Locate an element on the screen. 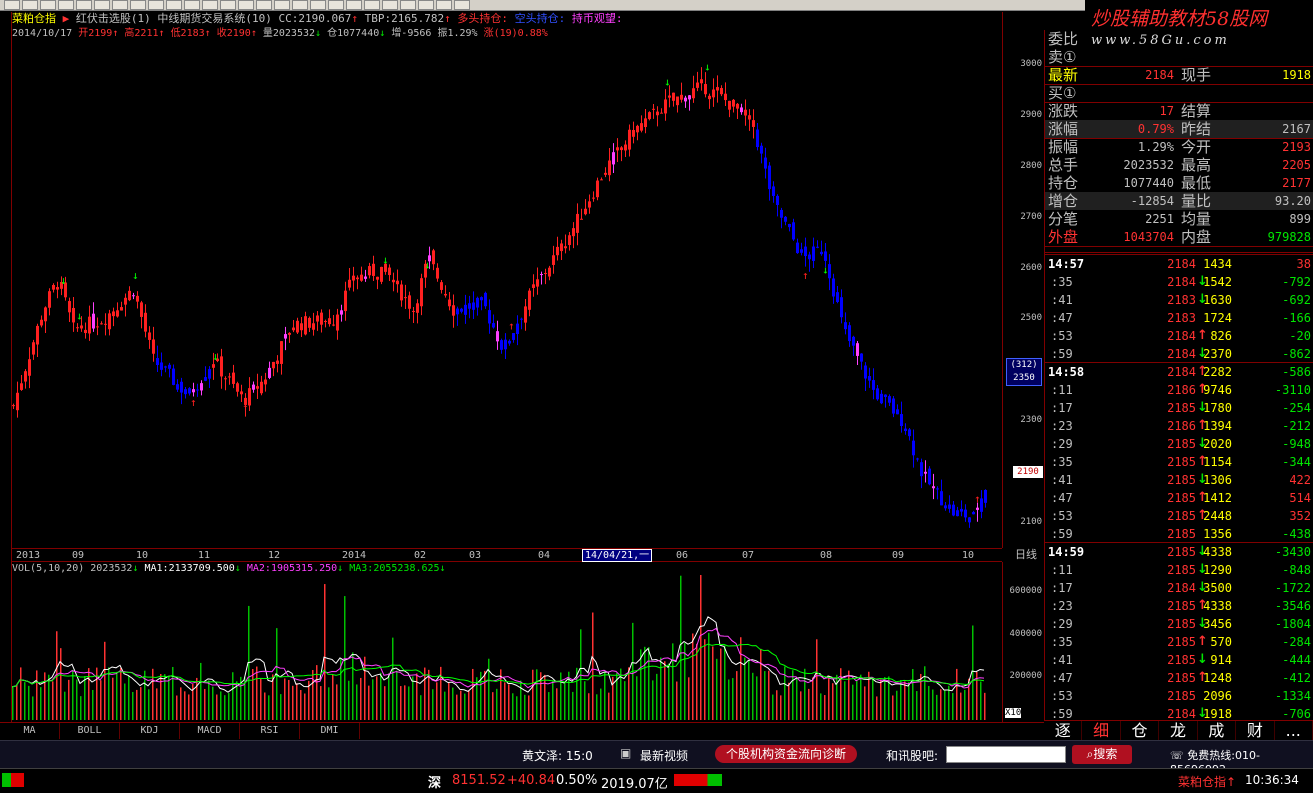  sell-signal-icon: ↓ is located at coordinates (427, 265).